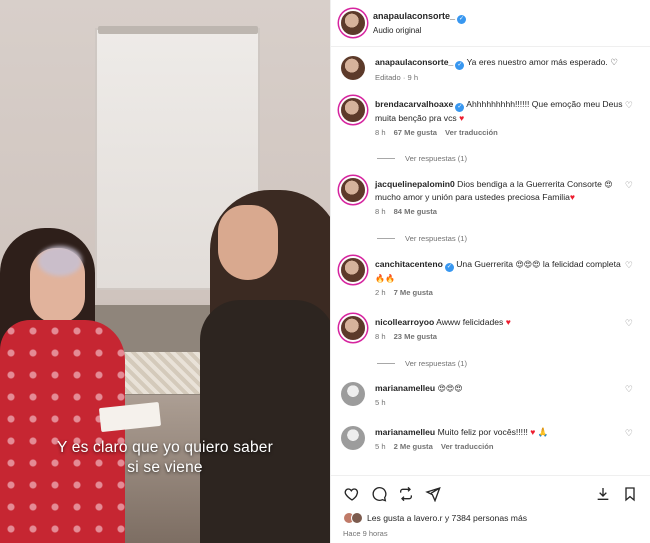  I want to click on blind-bar, so click(178, 30).